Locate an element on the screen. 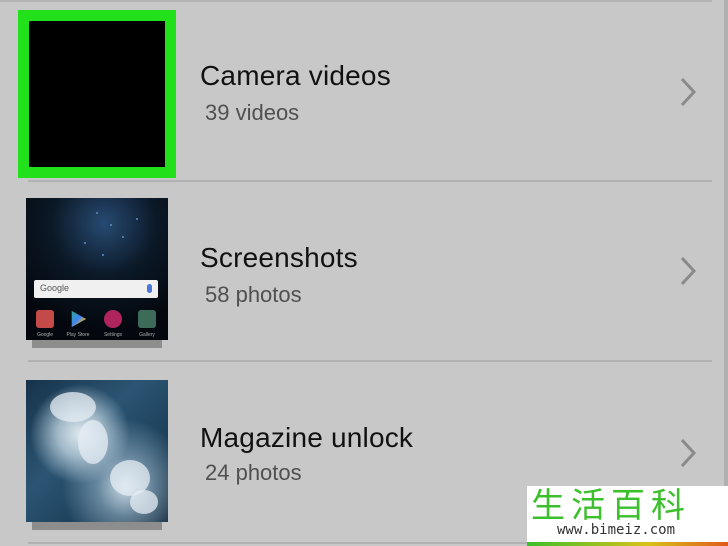  mic-icon is located at coordinates (149, 288).